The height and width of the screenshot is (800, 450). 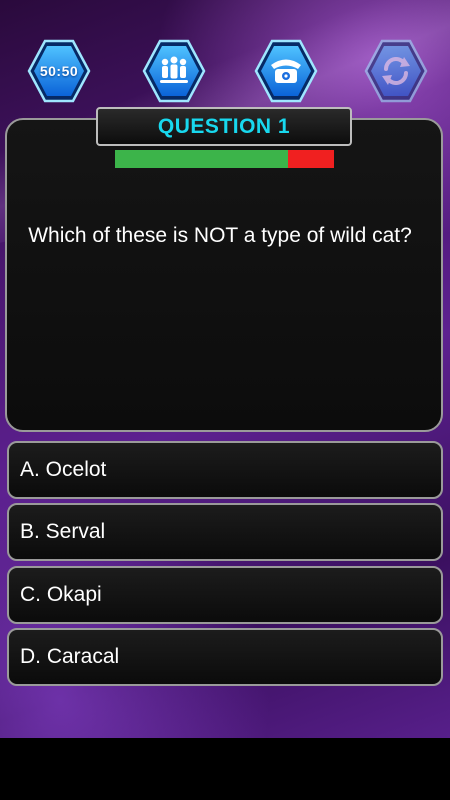 What do you see at coordinates (61, 594) in the screenshot?
I see `answer-label: C. Okapi` at bounding box center [61, 594].